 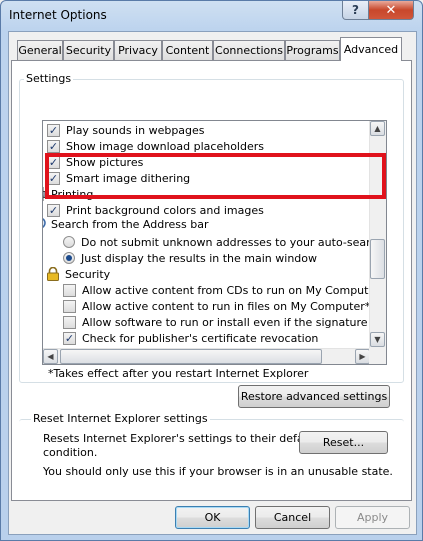 What do you see at coordinates (211, 16) in the screenshot?
I see `title-bar: Internet Options ? ✕` at bounding box center [211, 16].